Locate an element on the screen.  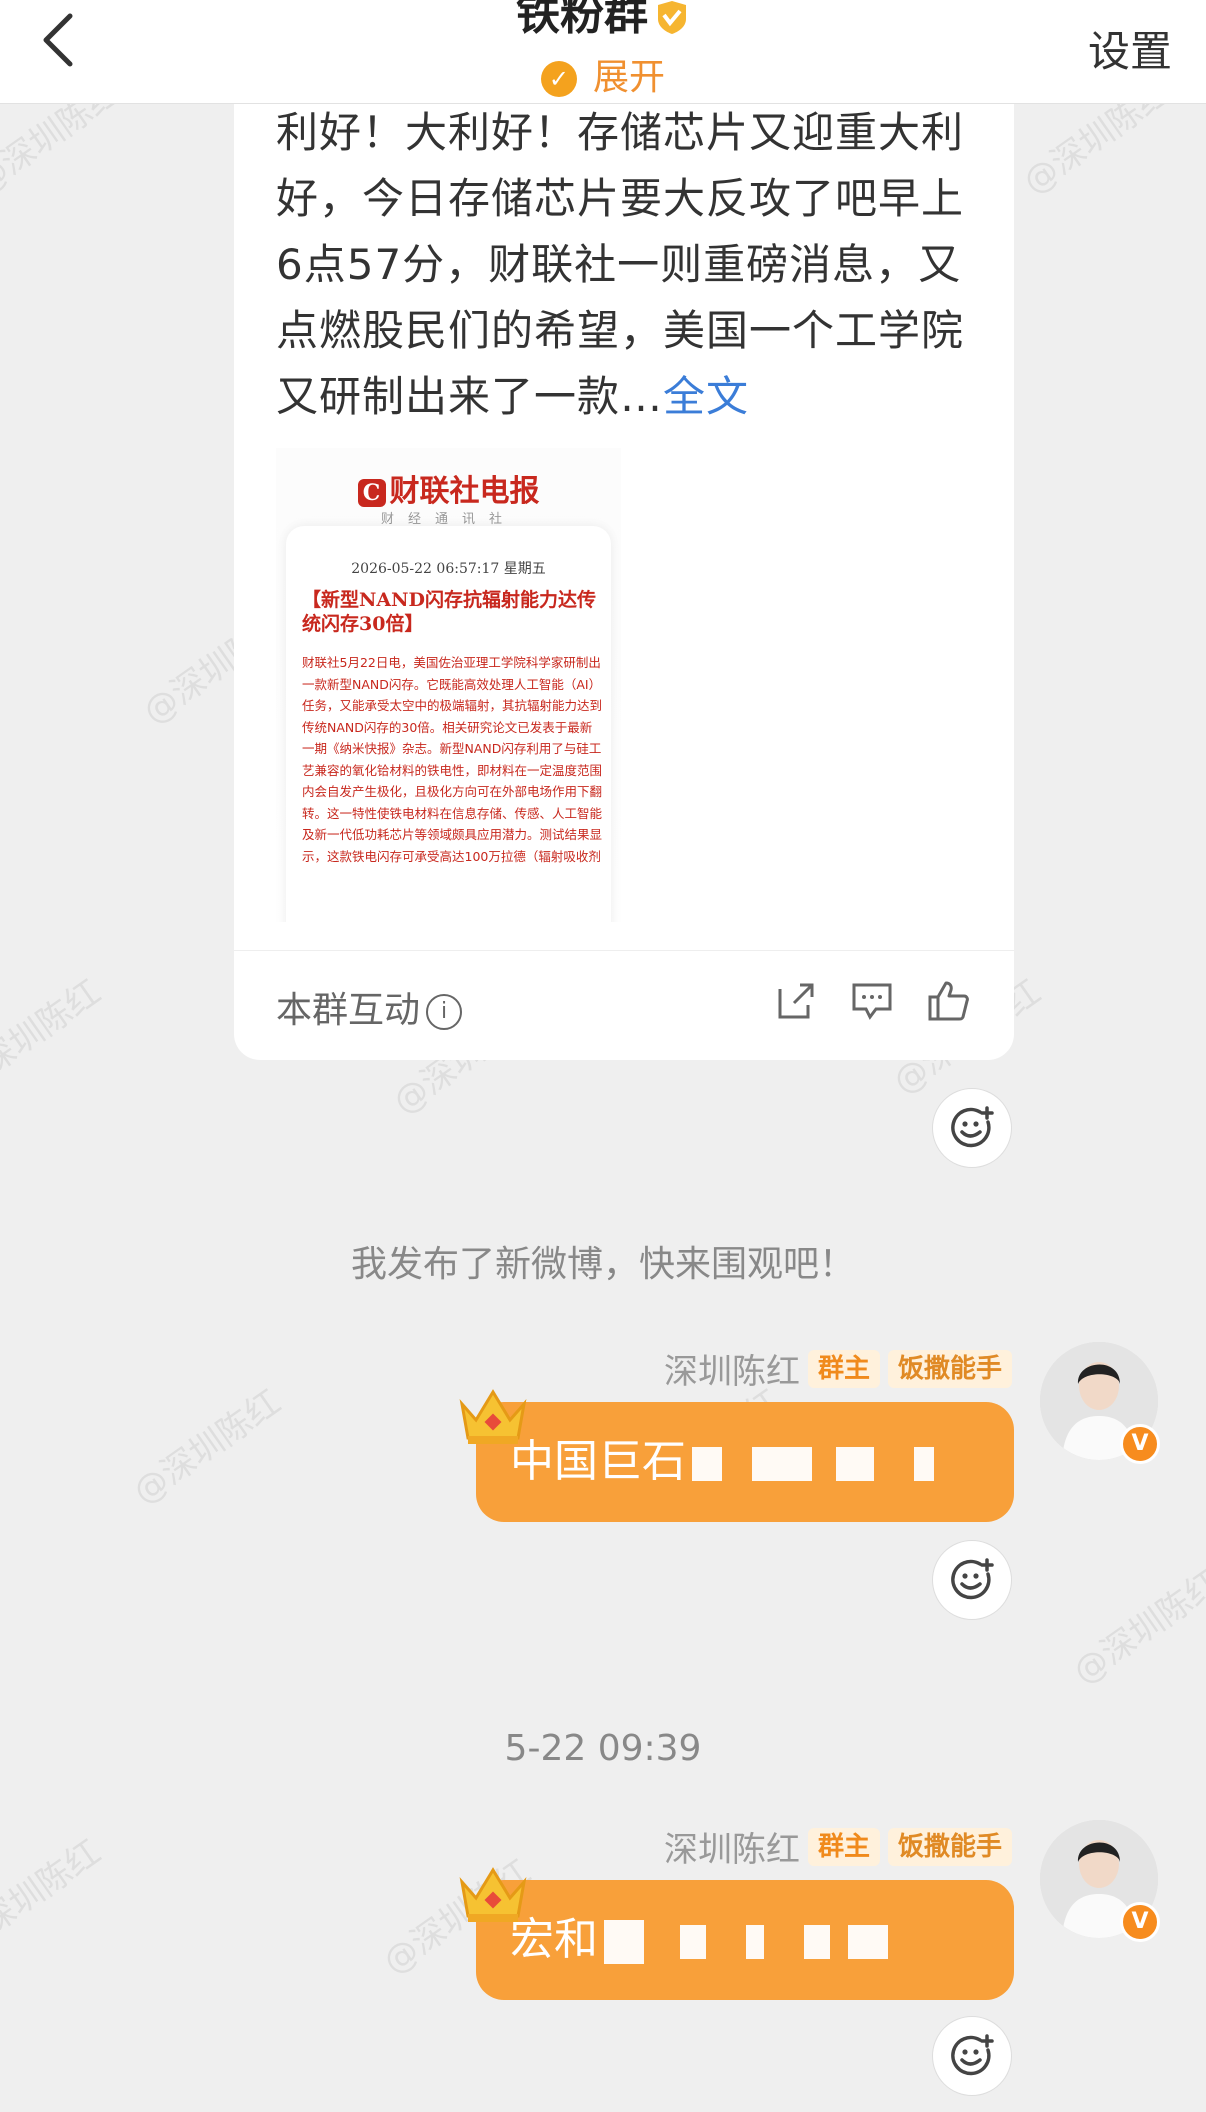
info-icon: i is located at coordinates (444, 1012).